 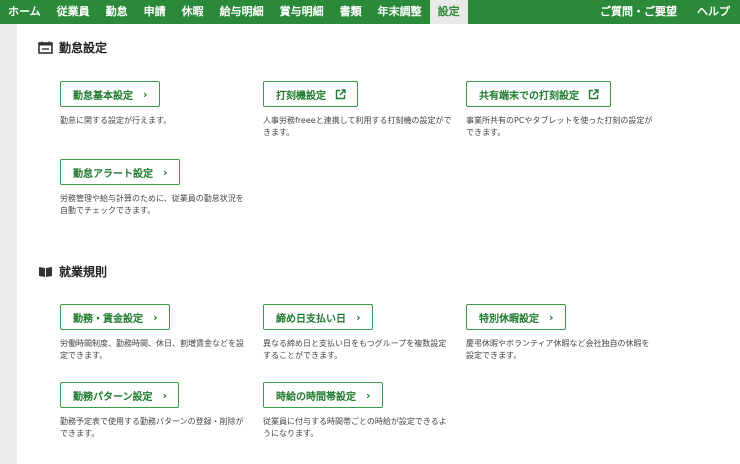 What do you see at coordinates (316, 397) in the screenshot?
I see `hourly-time-slot-label: 時給の時間帯設定` at bounding box center [316, 397].